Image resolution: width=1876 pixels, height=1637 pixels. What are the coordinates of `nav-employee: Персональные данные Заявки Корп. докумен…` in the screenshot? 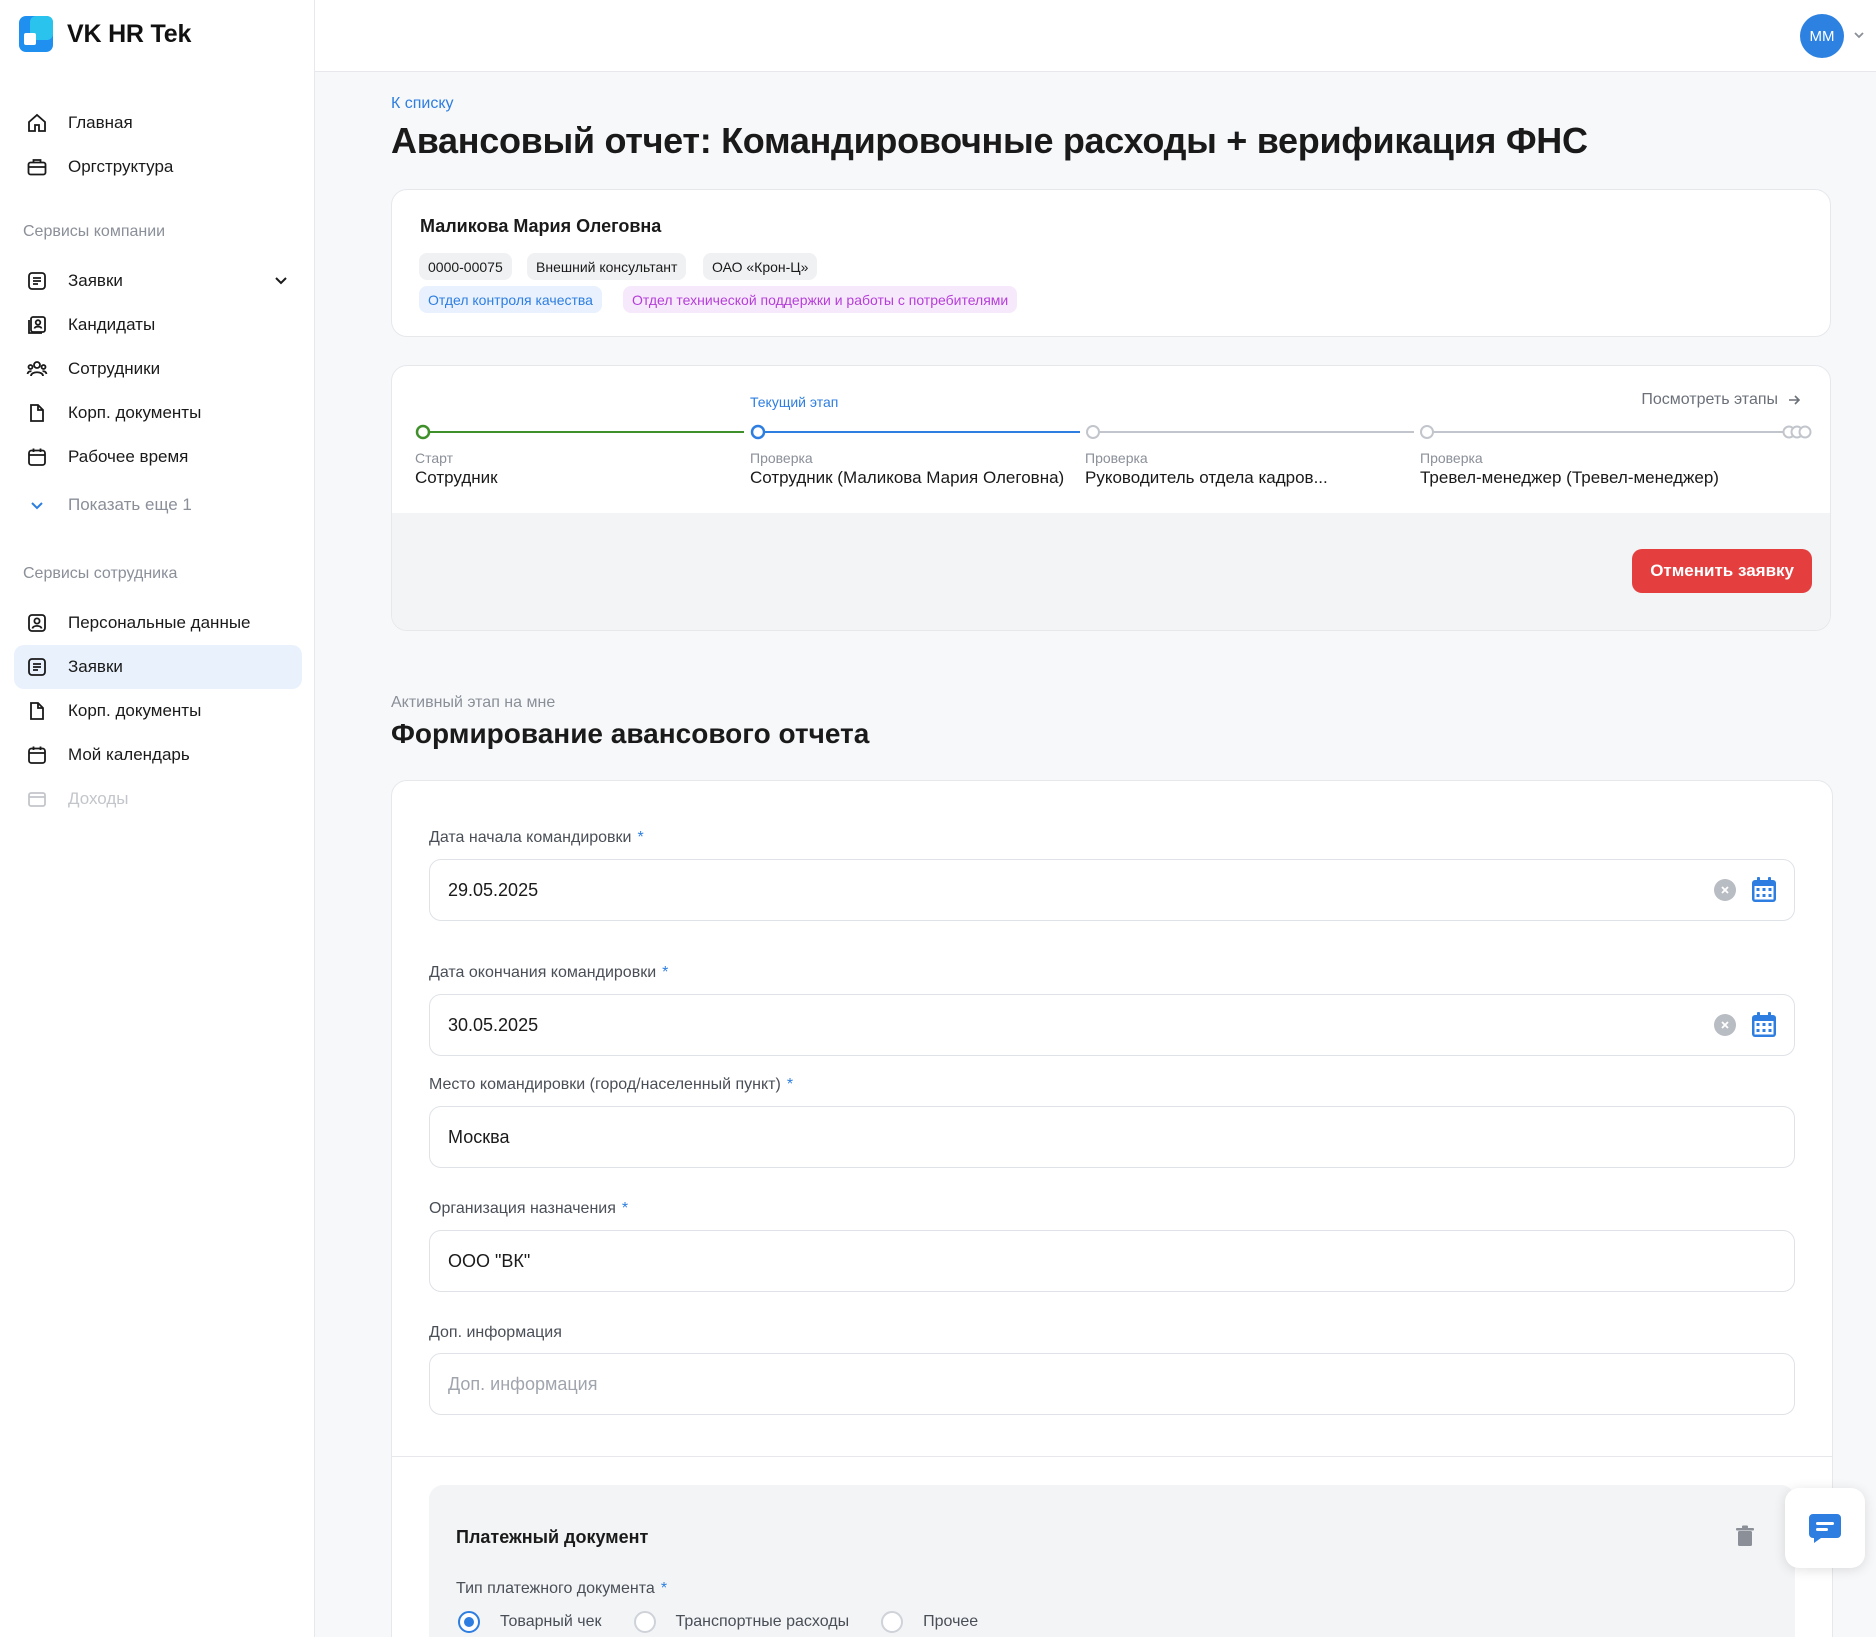 It's located at (158, 711).